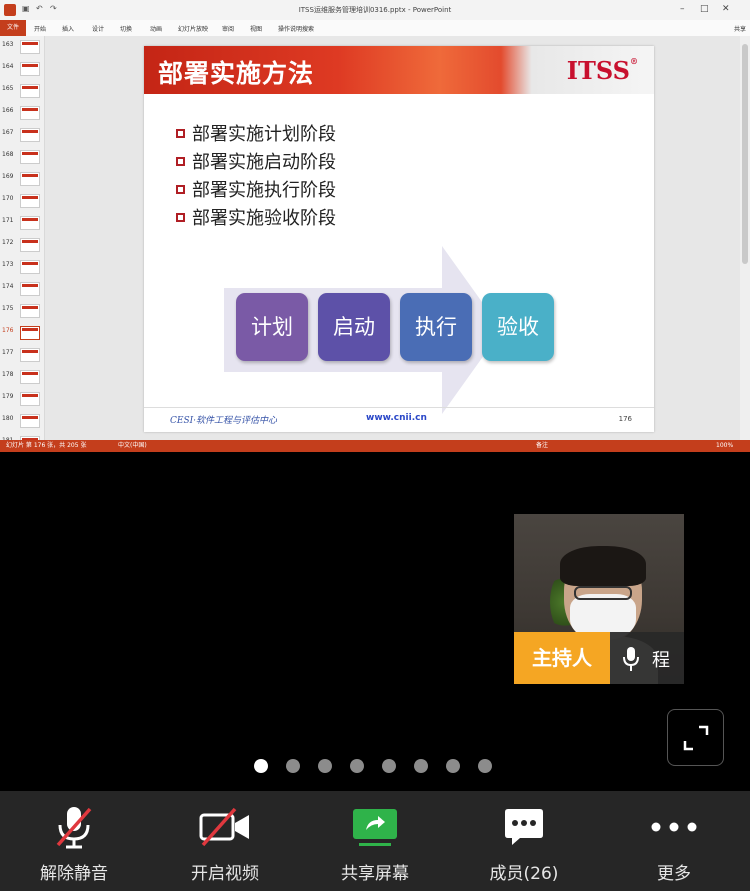 Image resolution: width=750 pixels, height=891 pixels. I want to click on status-notes: 备注, so click(542, 446).